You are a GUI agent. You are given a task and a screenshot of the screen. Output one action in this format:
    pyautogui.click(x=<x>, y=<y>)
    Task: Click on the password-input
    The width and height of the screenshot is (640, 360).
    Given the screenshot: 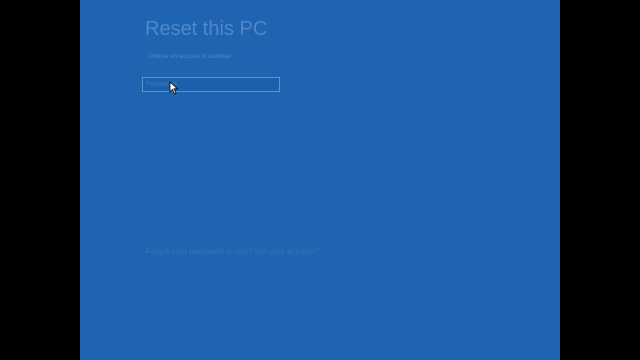 What is the action you would take?
    pyautogui.click(x=210, y=84)
    